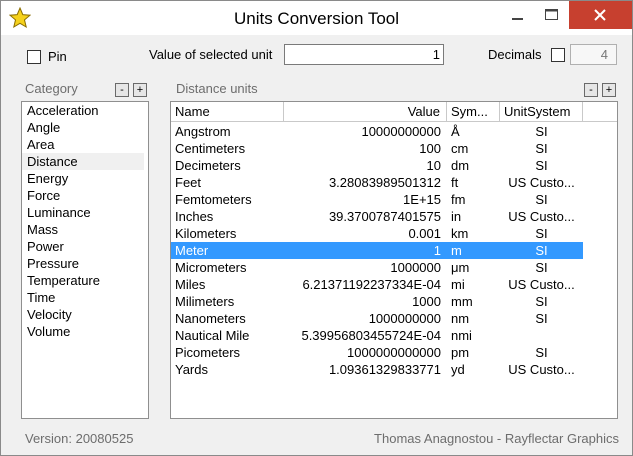 The height and width of the screenshot is (456, 633). I want to click on category-item-power: Power, so click(83, 246).